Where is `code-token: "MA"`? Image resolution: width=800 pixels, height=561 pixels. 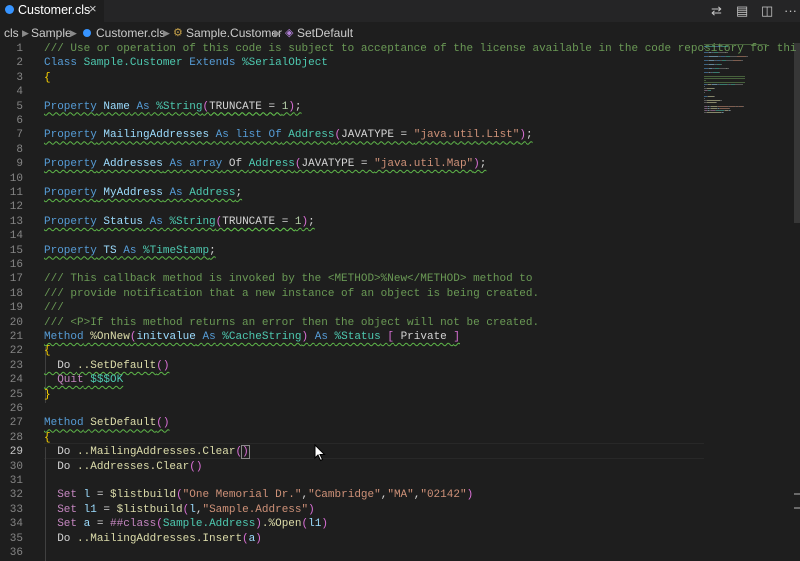
code-token: "MA" is located at coordinates (400, 495).